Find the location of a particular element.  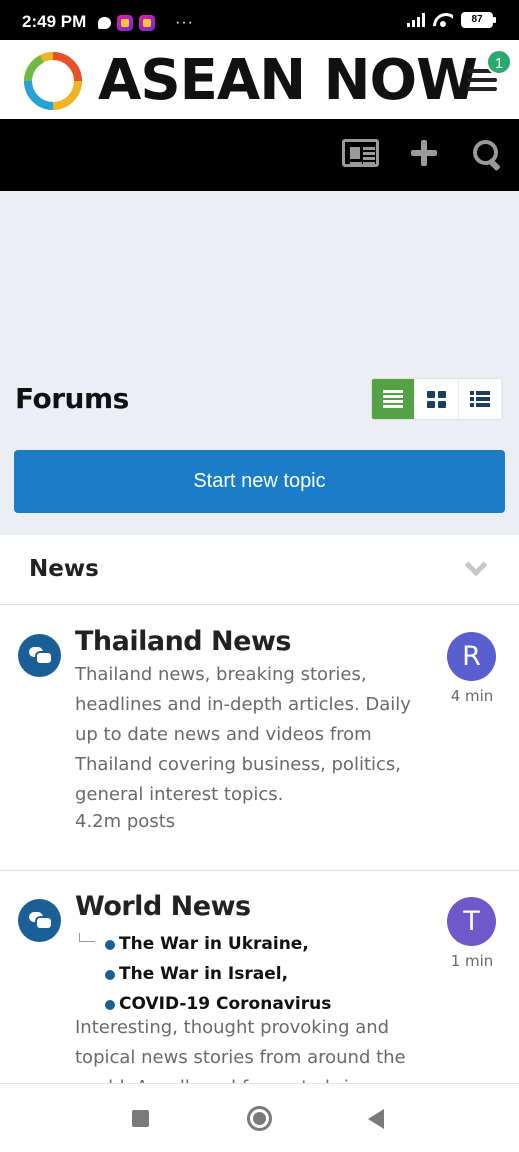

forum-post-count: 4.2m posts is located at coordinates (125, 821).